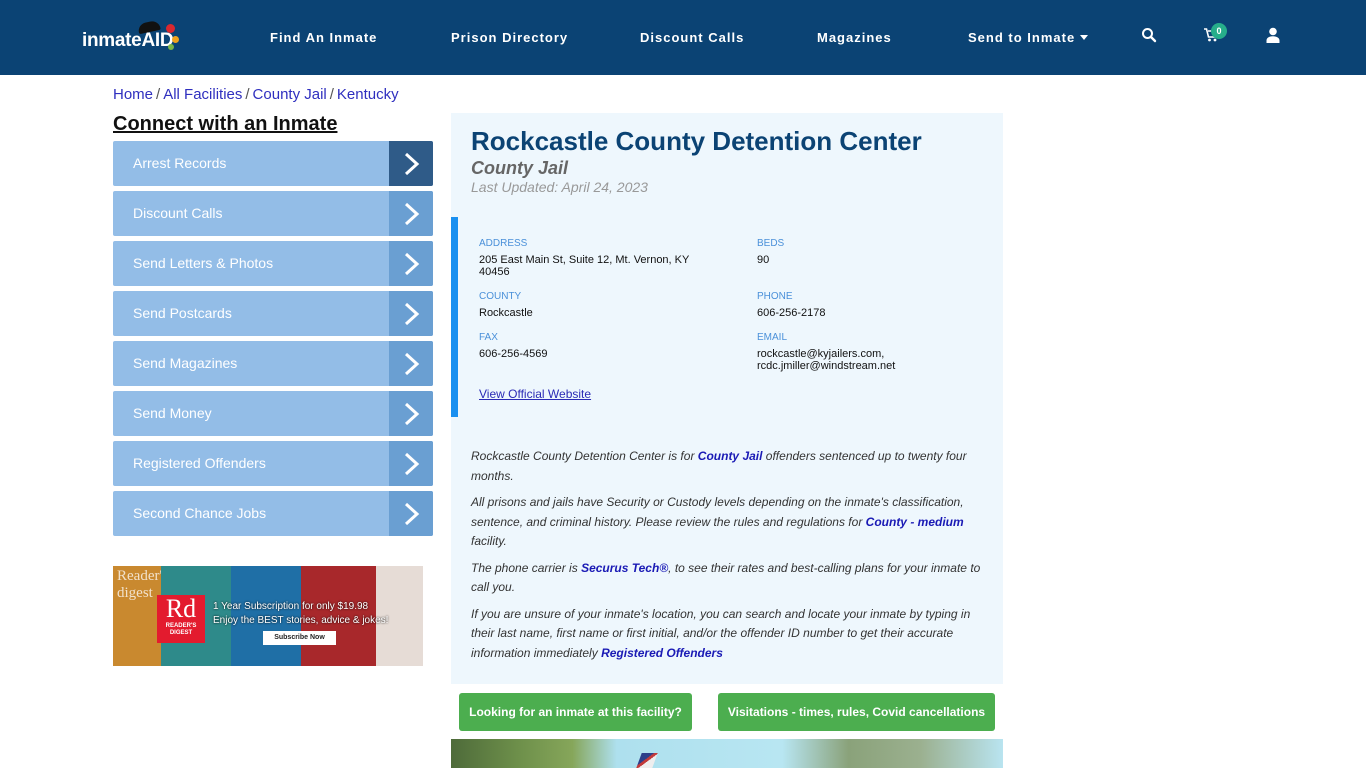 The width and height of the screenshot is (1366, 768). I want to click on address-line2: 40456, so click(494, 272).